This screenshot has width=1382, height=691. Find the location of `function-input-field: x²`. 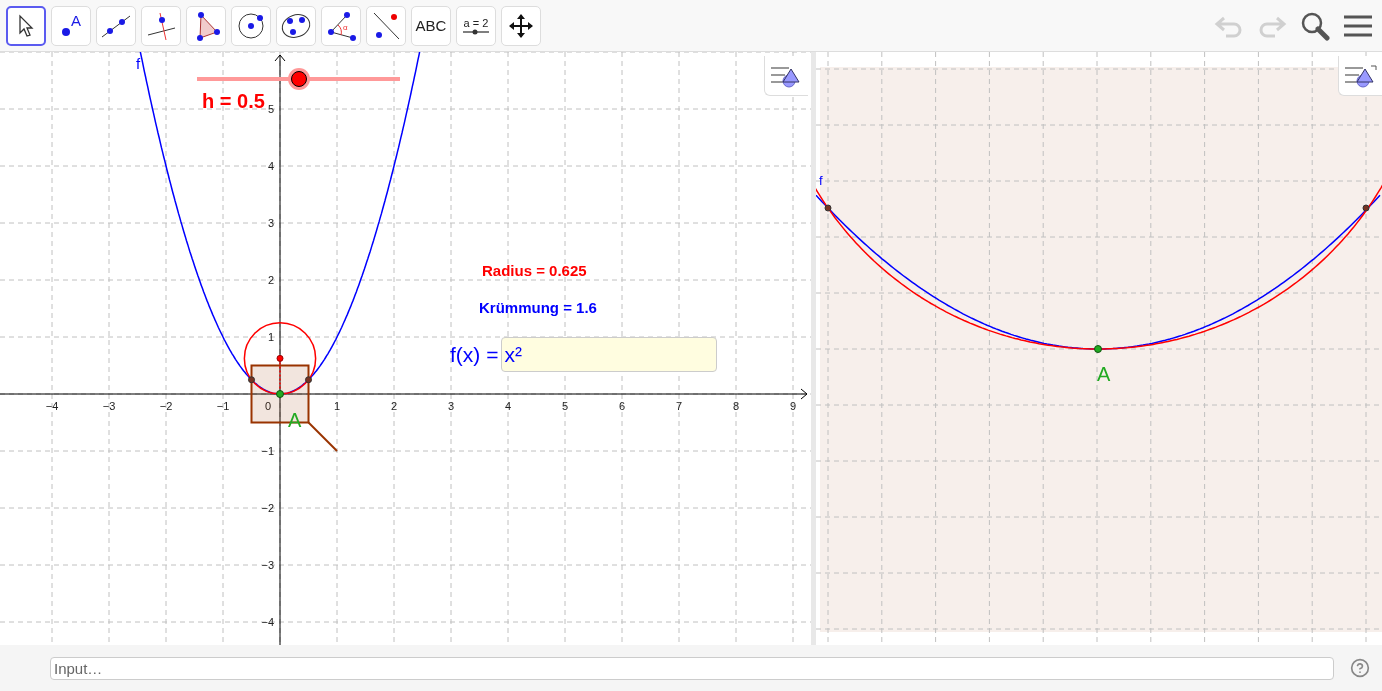

function-input-field: x² is located at coordinates (609, 354).